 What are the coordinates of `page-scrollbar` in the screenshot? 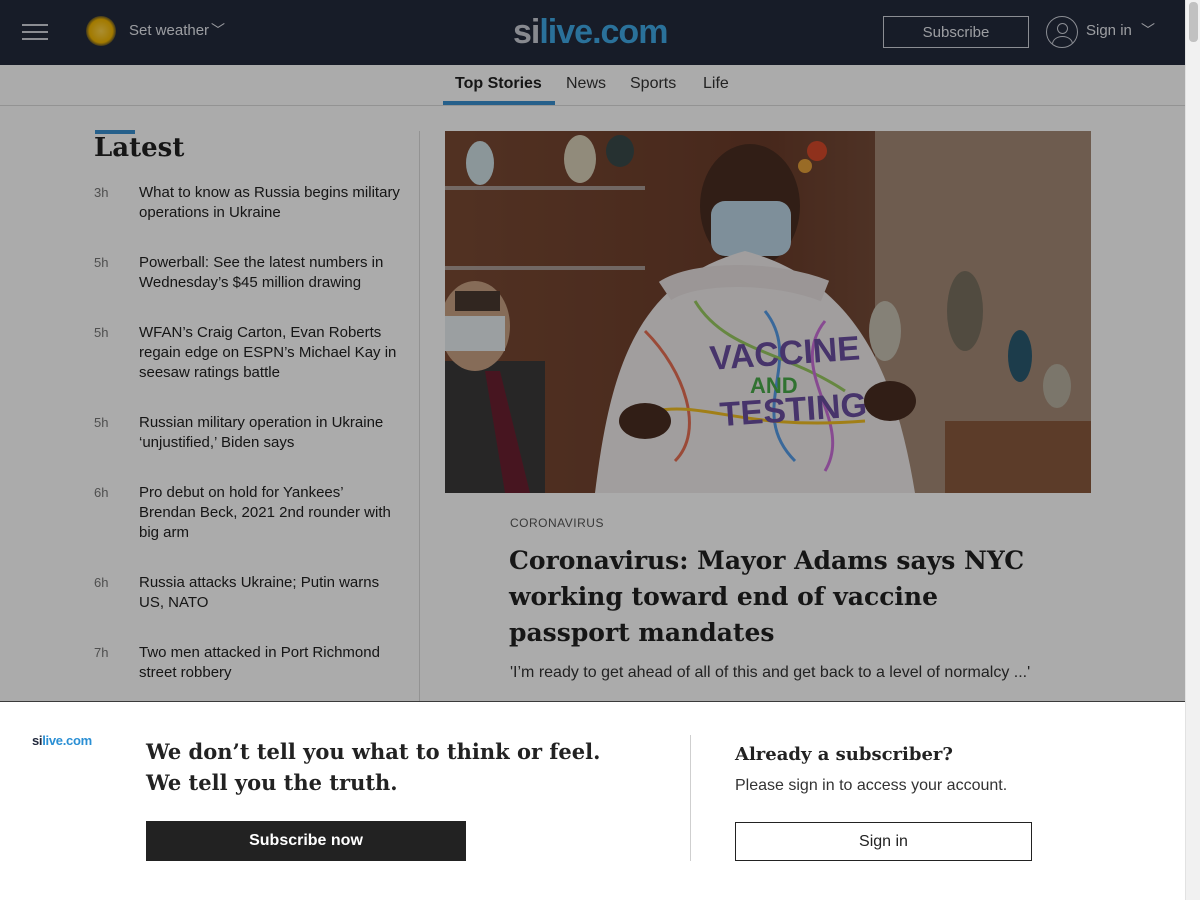 It's located at (1192, 450).